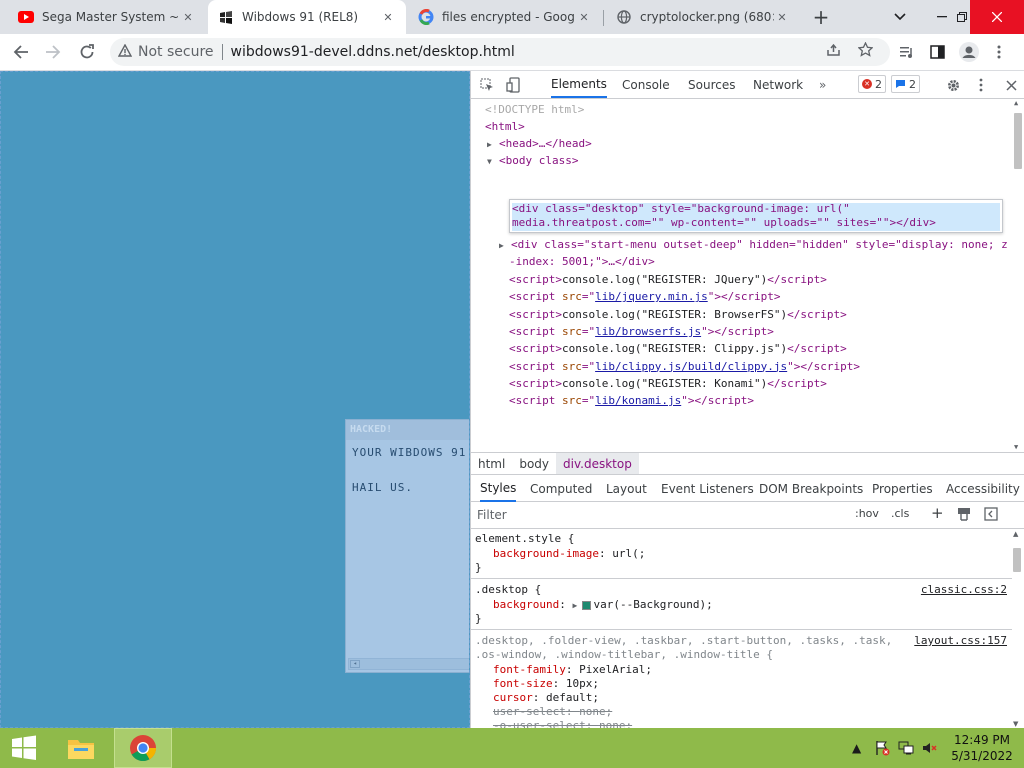  I want to click on collapse-triangle-icon: ▼, so click(493, 161).